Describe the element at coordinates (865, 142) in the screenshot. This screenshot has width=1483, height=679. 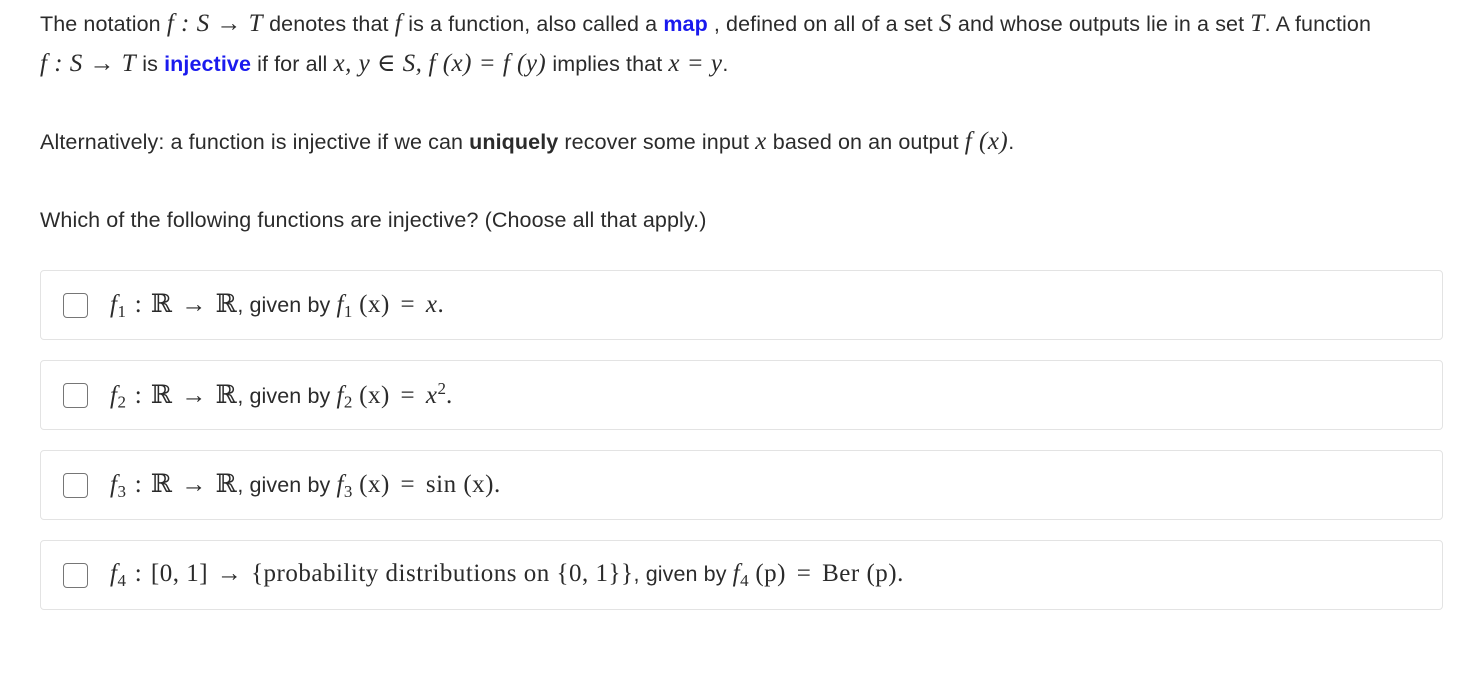
I see `alt-text-3: based on an output` at that location.